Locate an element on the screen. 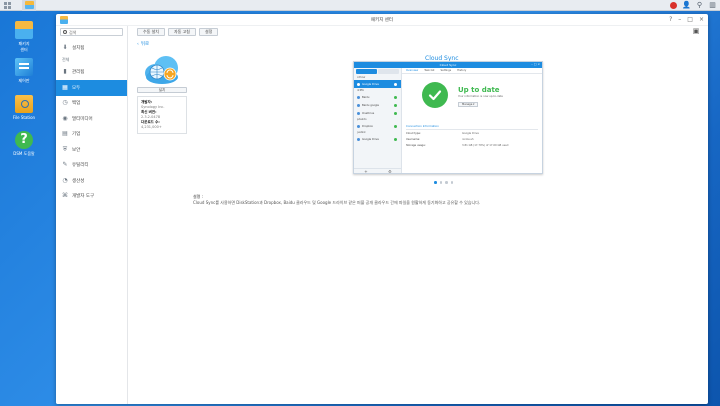 The width and height of the screenshot is (720, 406). install-button: 설치 is located at coordinates (162, 90).